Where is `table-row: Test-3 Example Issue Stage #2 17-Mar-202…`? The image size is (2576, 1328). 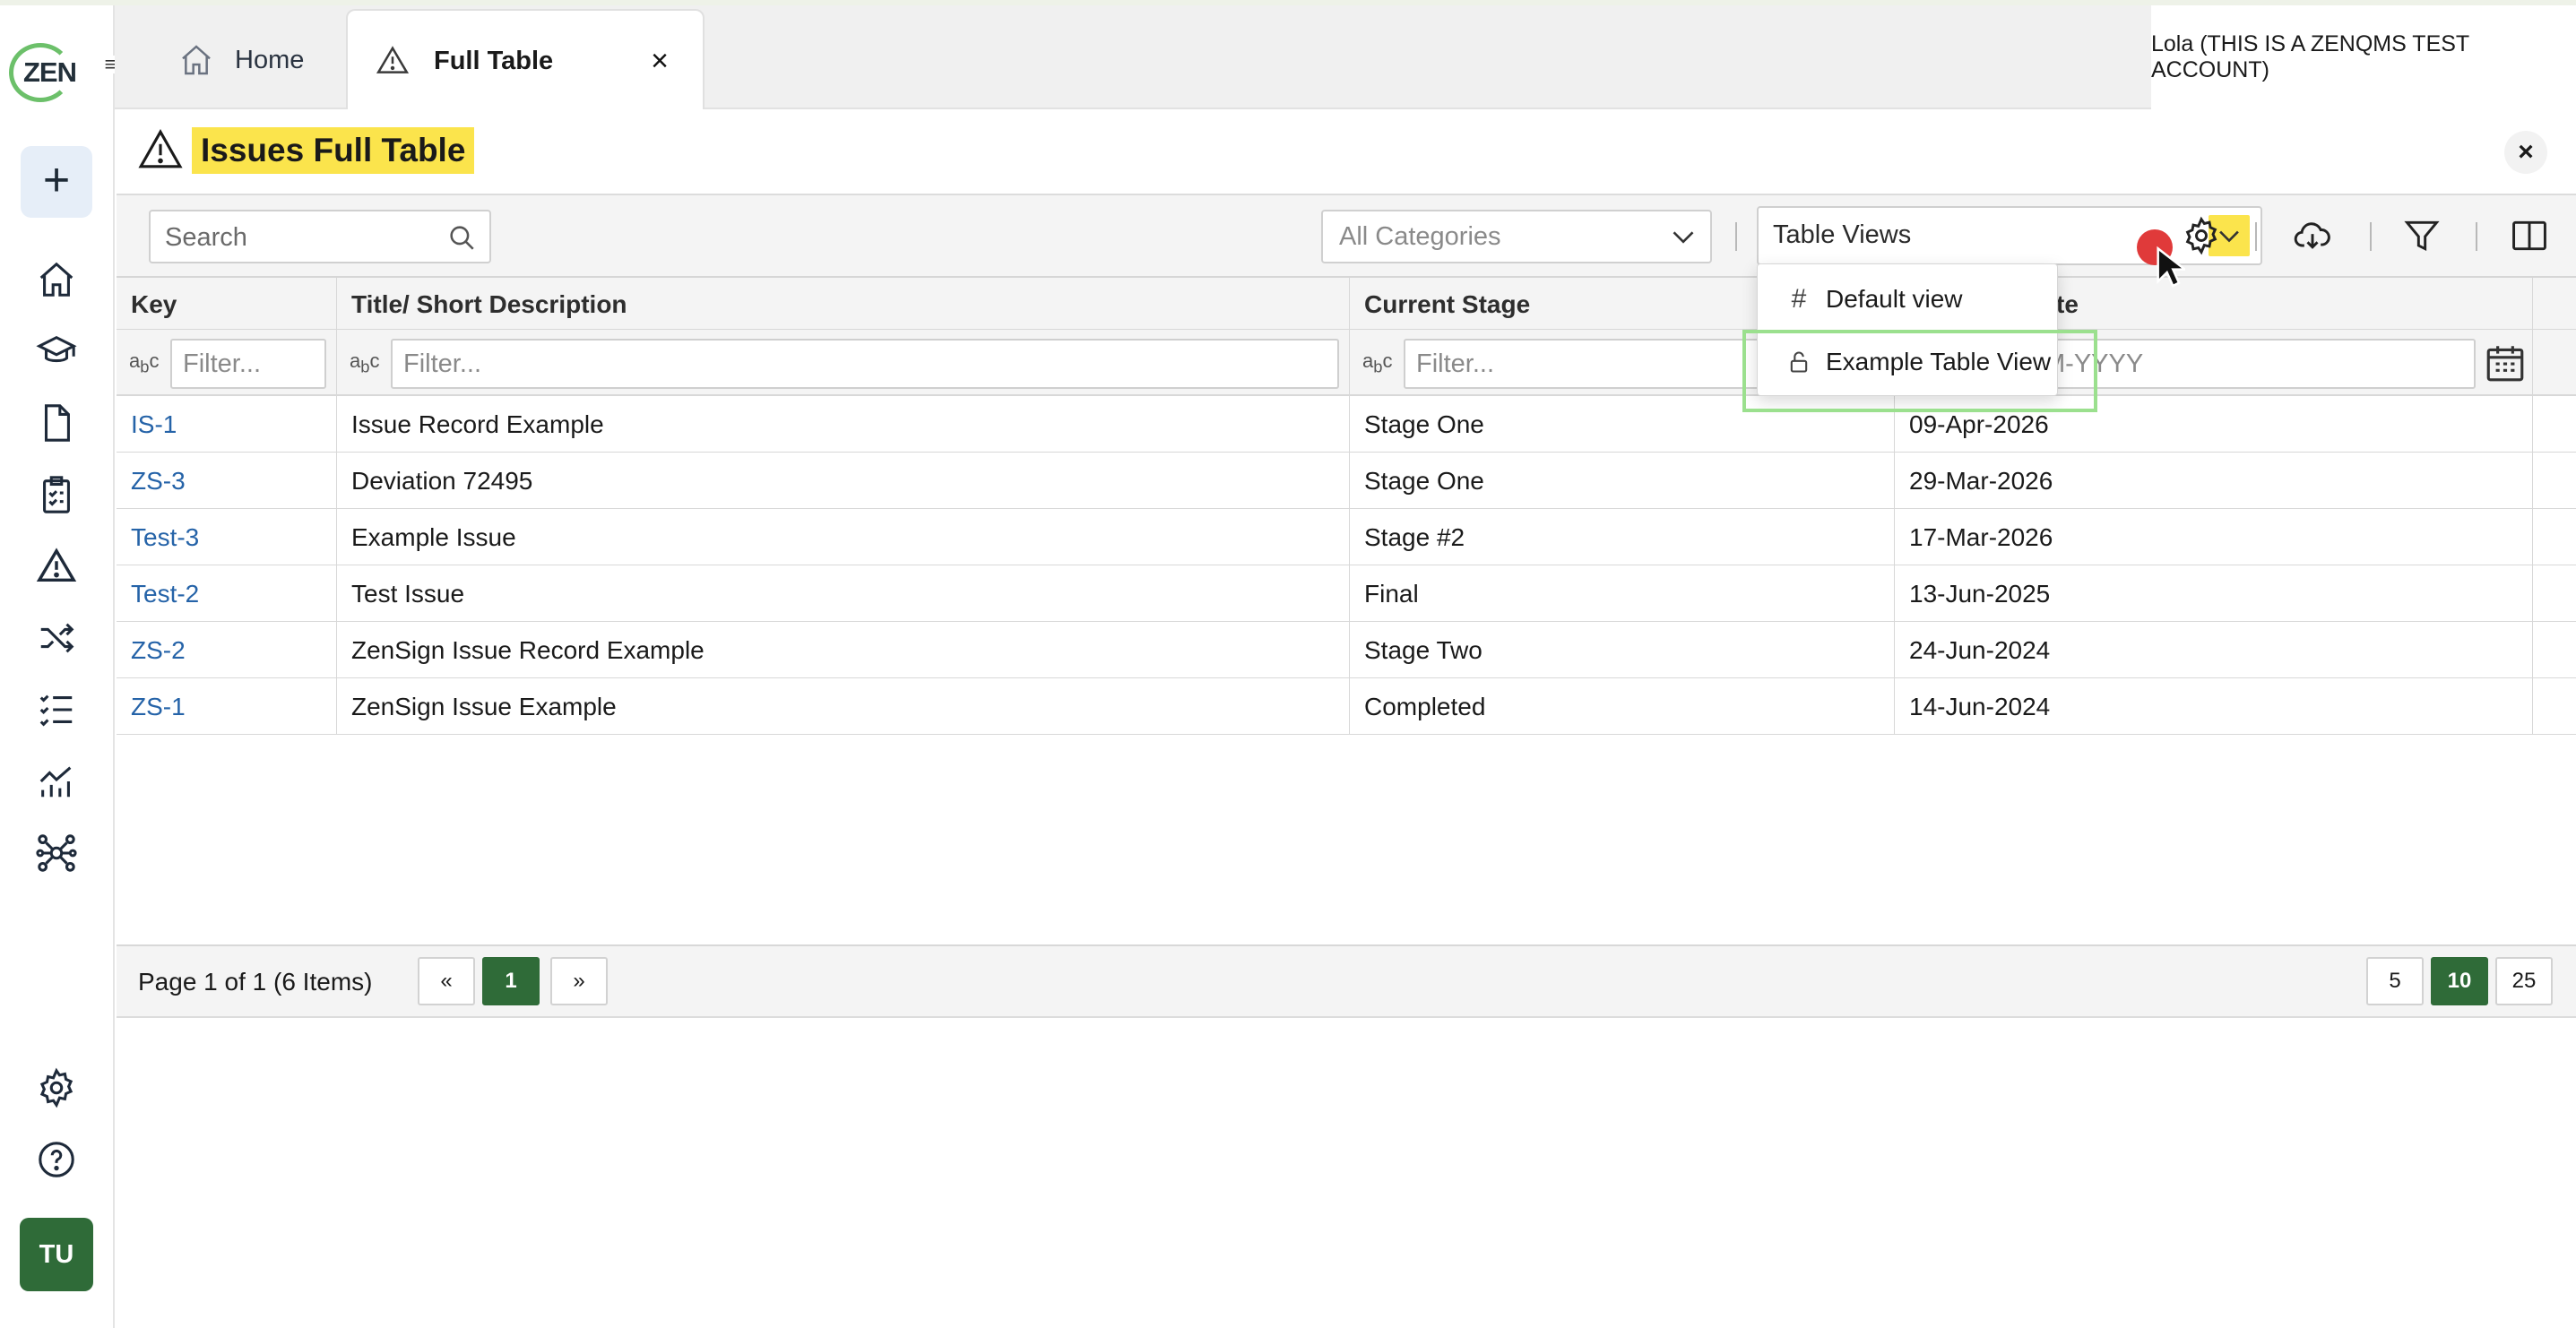
table-row: Test-3 Example Issue Stage #2 17-Mar-202… is located at coordinates (1346, 537).